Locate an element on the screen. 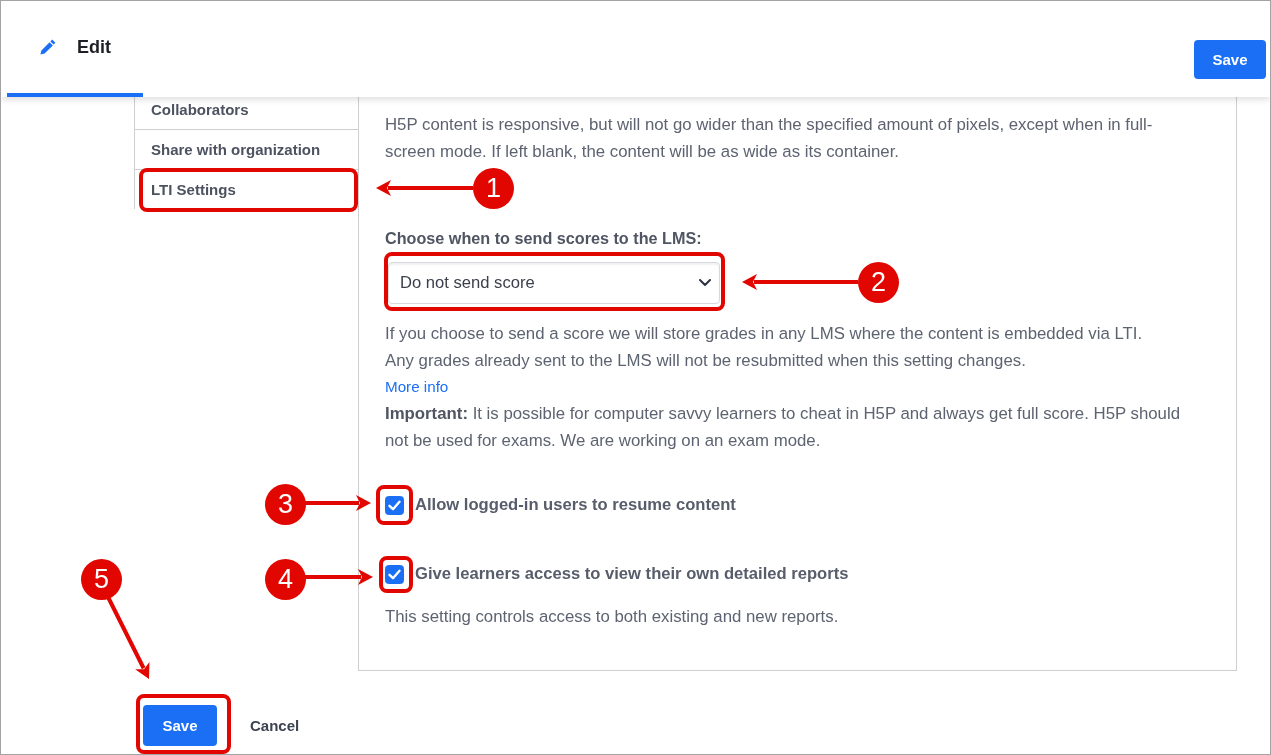 Image resolution: width=1271 pixels, height=755 pixels. more-info-link: More info is located at coordinates (417, 387).